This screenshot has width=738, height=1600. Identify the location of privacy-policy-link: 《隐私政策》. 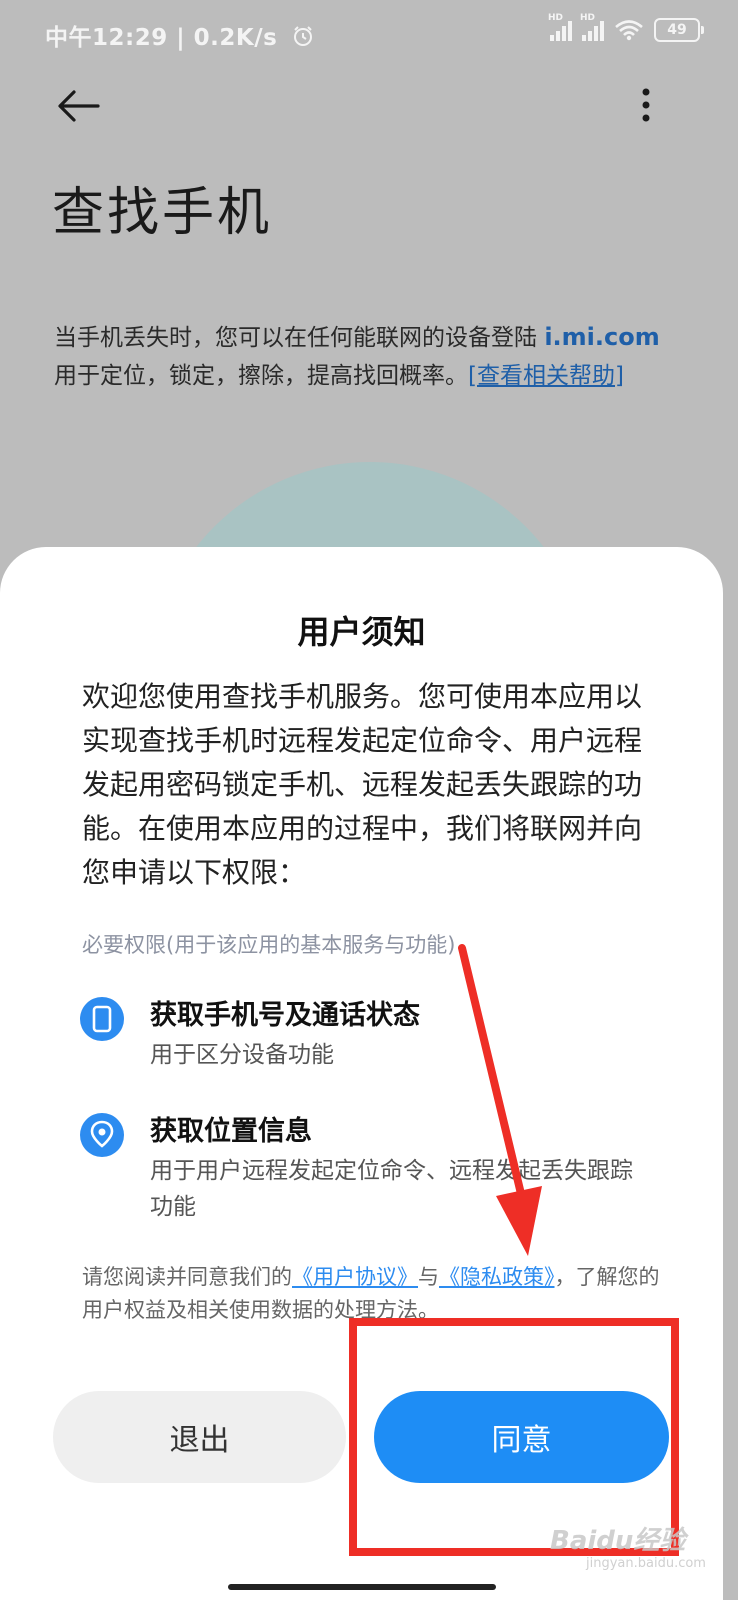
(497, 1277).